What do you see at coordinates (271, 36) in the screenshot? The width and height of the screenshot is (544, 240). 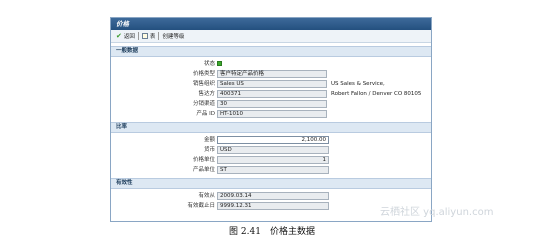 I see `toolbar: ✔ 返回 表 创建等级` at bounding box center [271, 36].